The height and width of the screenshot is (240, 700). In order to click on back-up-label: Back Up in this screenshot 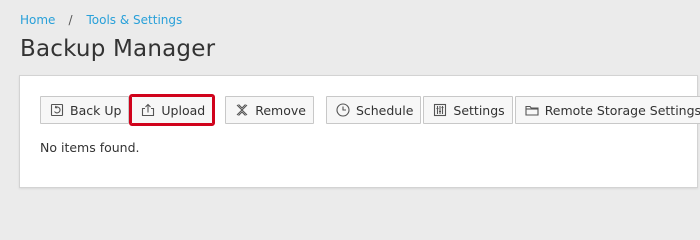, I will do `click(96, 110)`.